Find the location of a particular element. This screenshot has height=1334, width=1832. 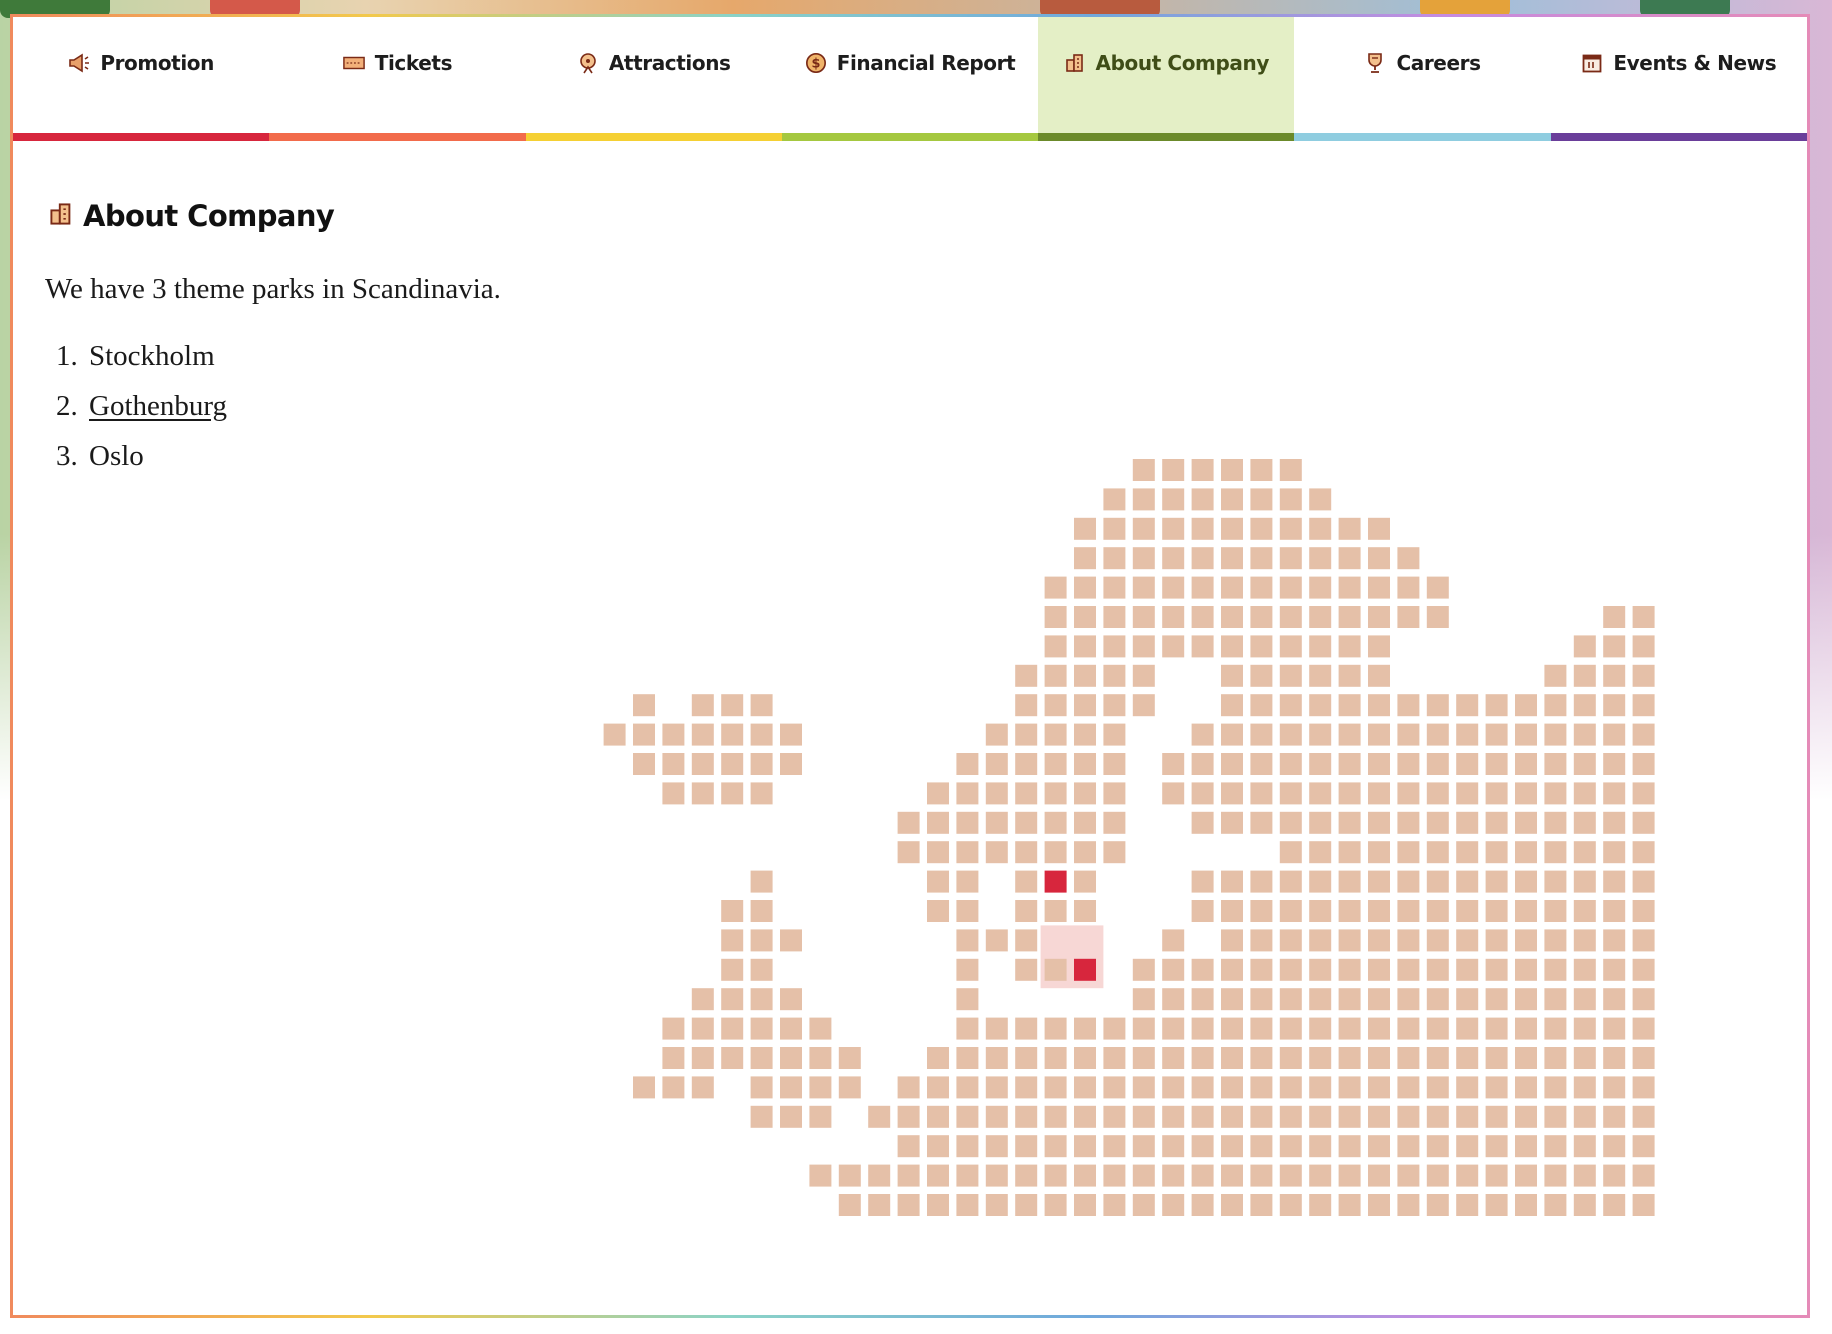

tab-attractions: Attractions is located at coordinates (653, 79).